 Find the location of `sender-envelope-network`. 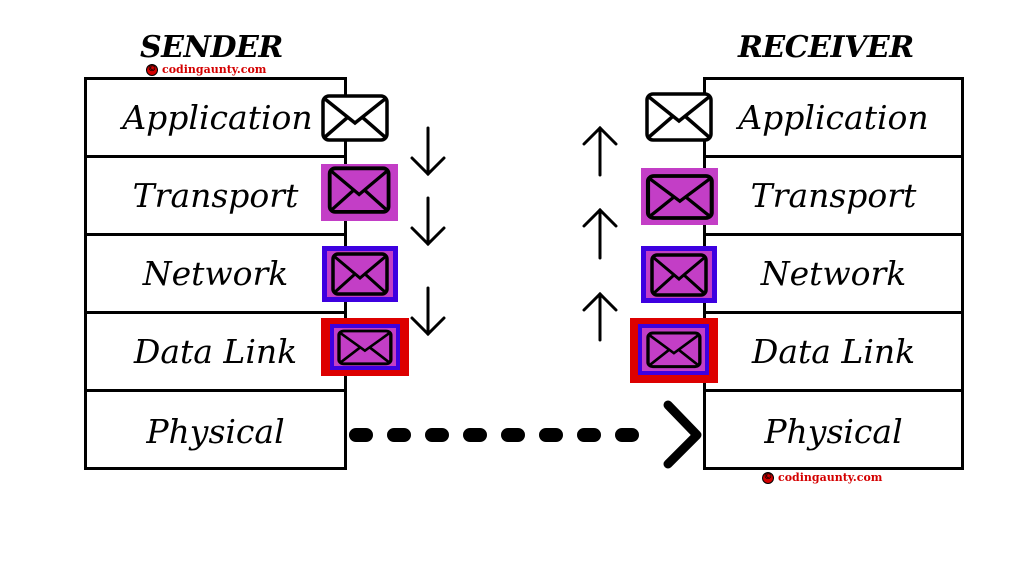

sender-envelope-network is located at coordinates (360, 274).